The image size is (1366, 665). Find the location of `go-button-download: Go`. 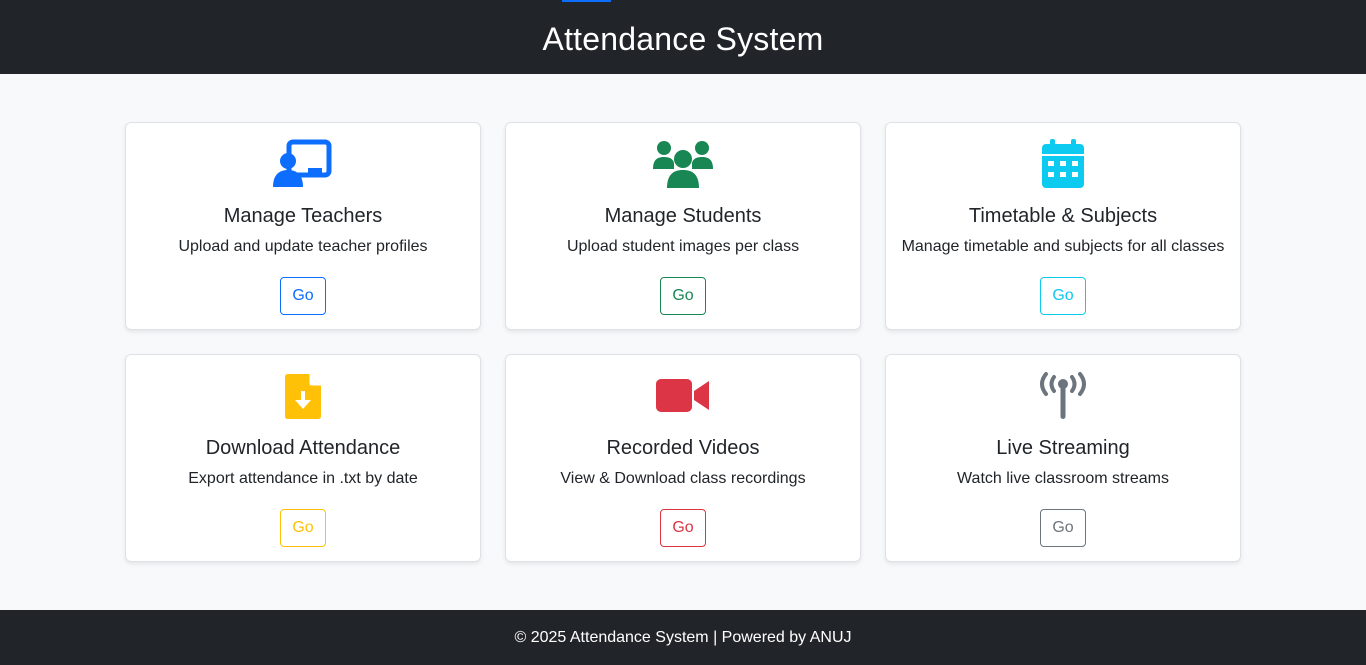

go-button-download: Go is located at coordinates (303, 528).